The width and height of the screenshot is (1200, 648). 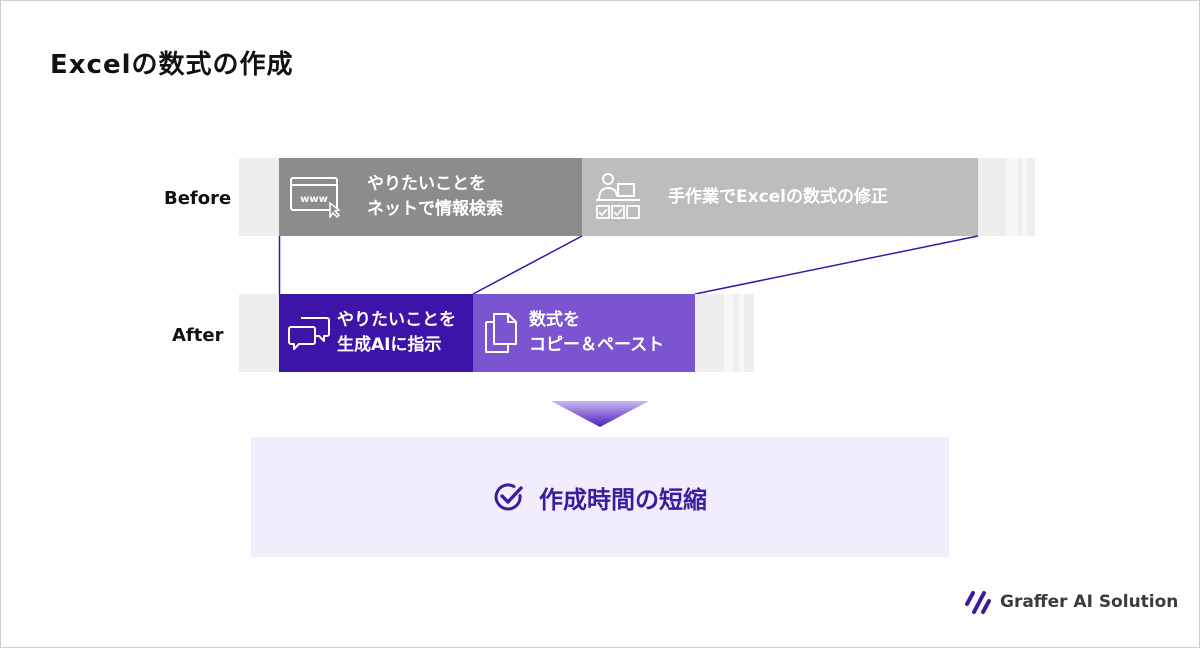 I want to click on after-step-copy-paste: 数式を コピー＆ペースト, so click(x=584, y=333).